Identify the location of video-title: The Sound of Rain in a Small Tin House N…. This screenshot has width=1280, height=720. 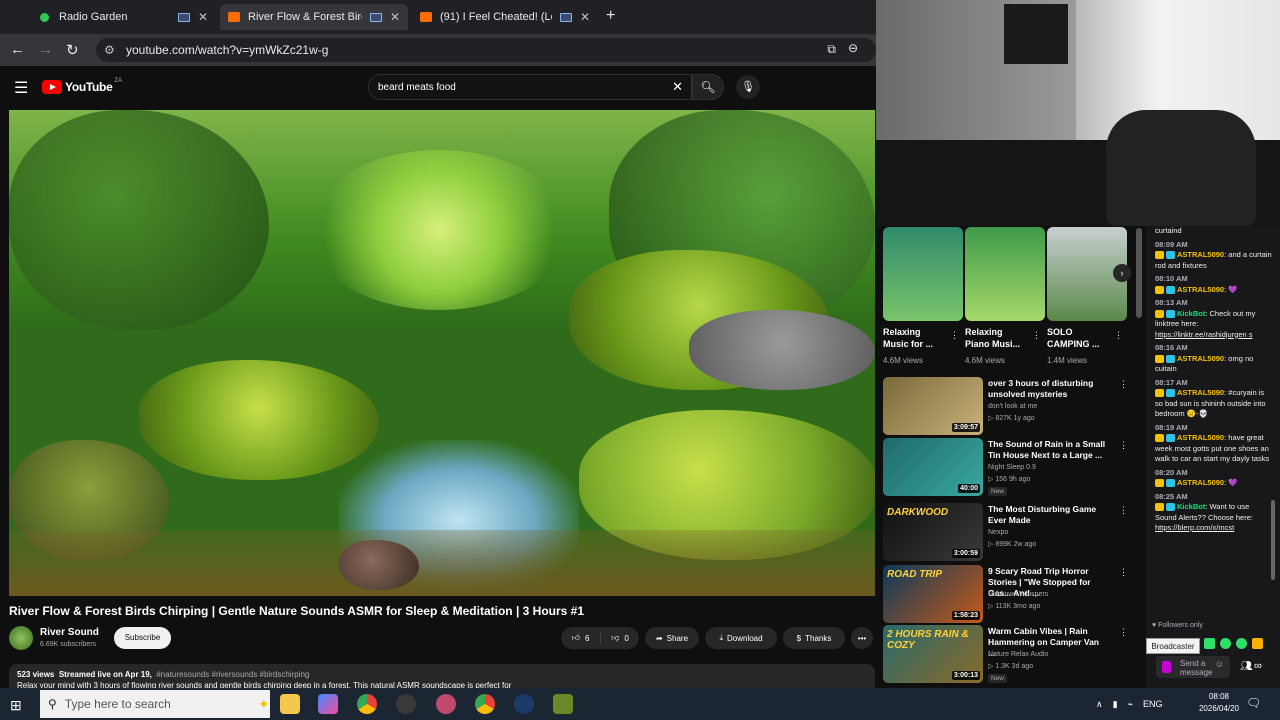
(1048, 450).